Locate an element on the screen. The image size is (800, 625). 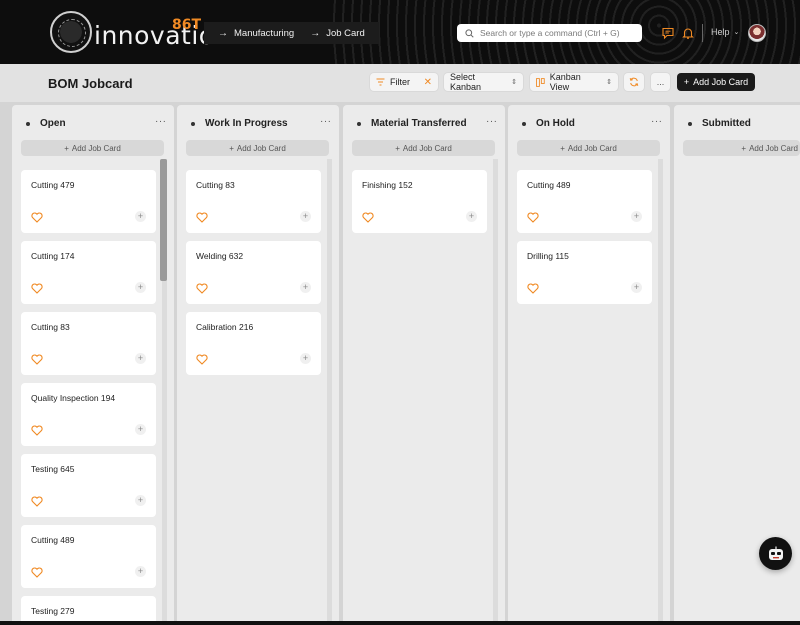
refresh-icon is located at coordinates (634, 82).